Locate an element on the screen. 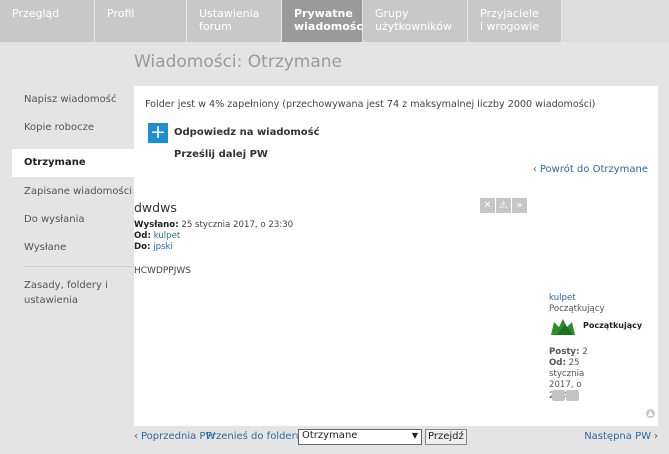 This screenshot has height=454, width=669. sidebar-divider is located at coordinates (79, 266).